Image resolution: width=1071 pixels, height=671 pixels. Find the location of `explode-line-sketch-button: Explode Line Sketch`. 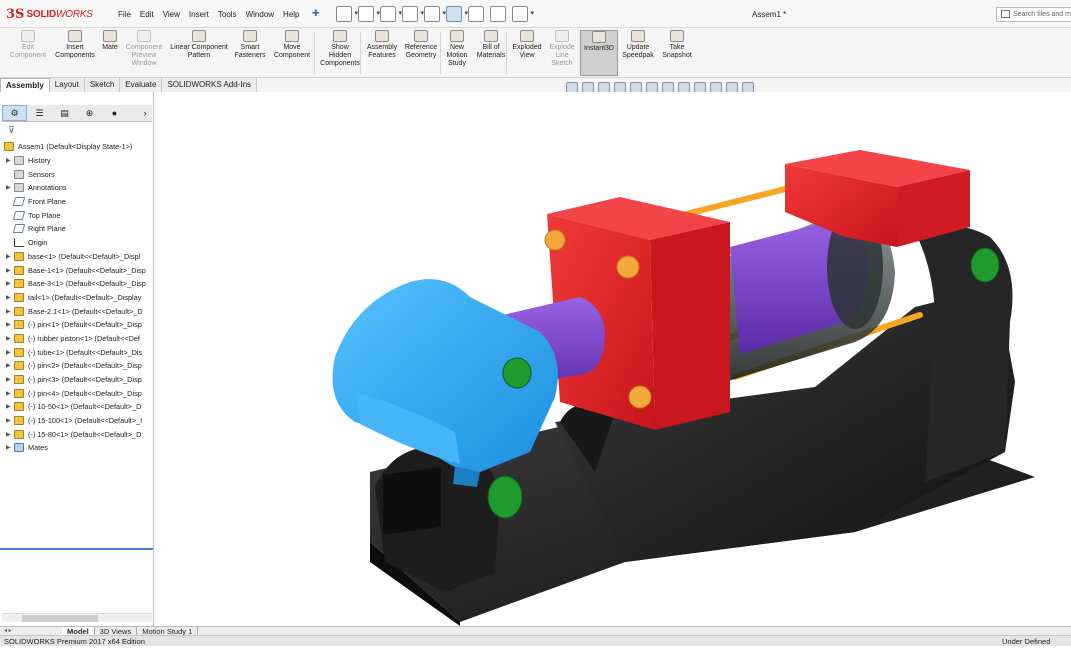

explode-line-sketch-button: Explode Line Sketch is located at coordinates (562, 49).